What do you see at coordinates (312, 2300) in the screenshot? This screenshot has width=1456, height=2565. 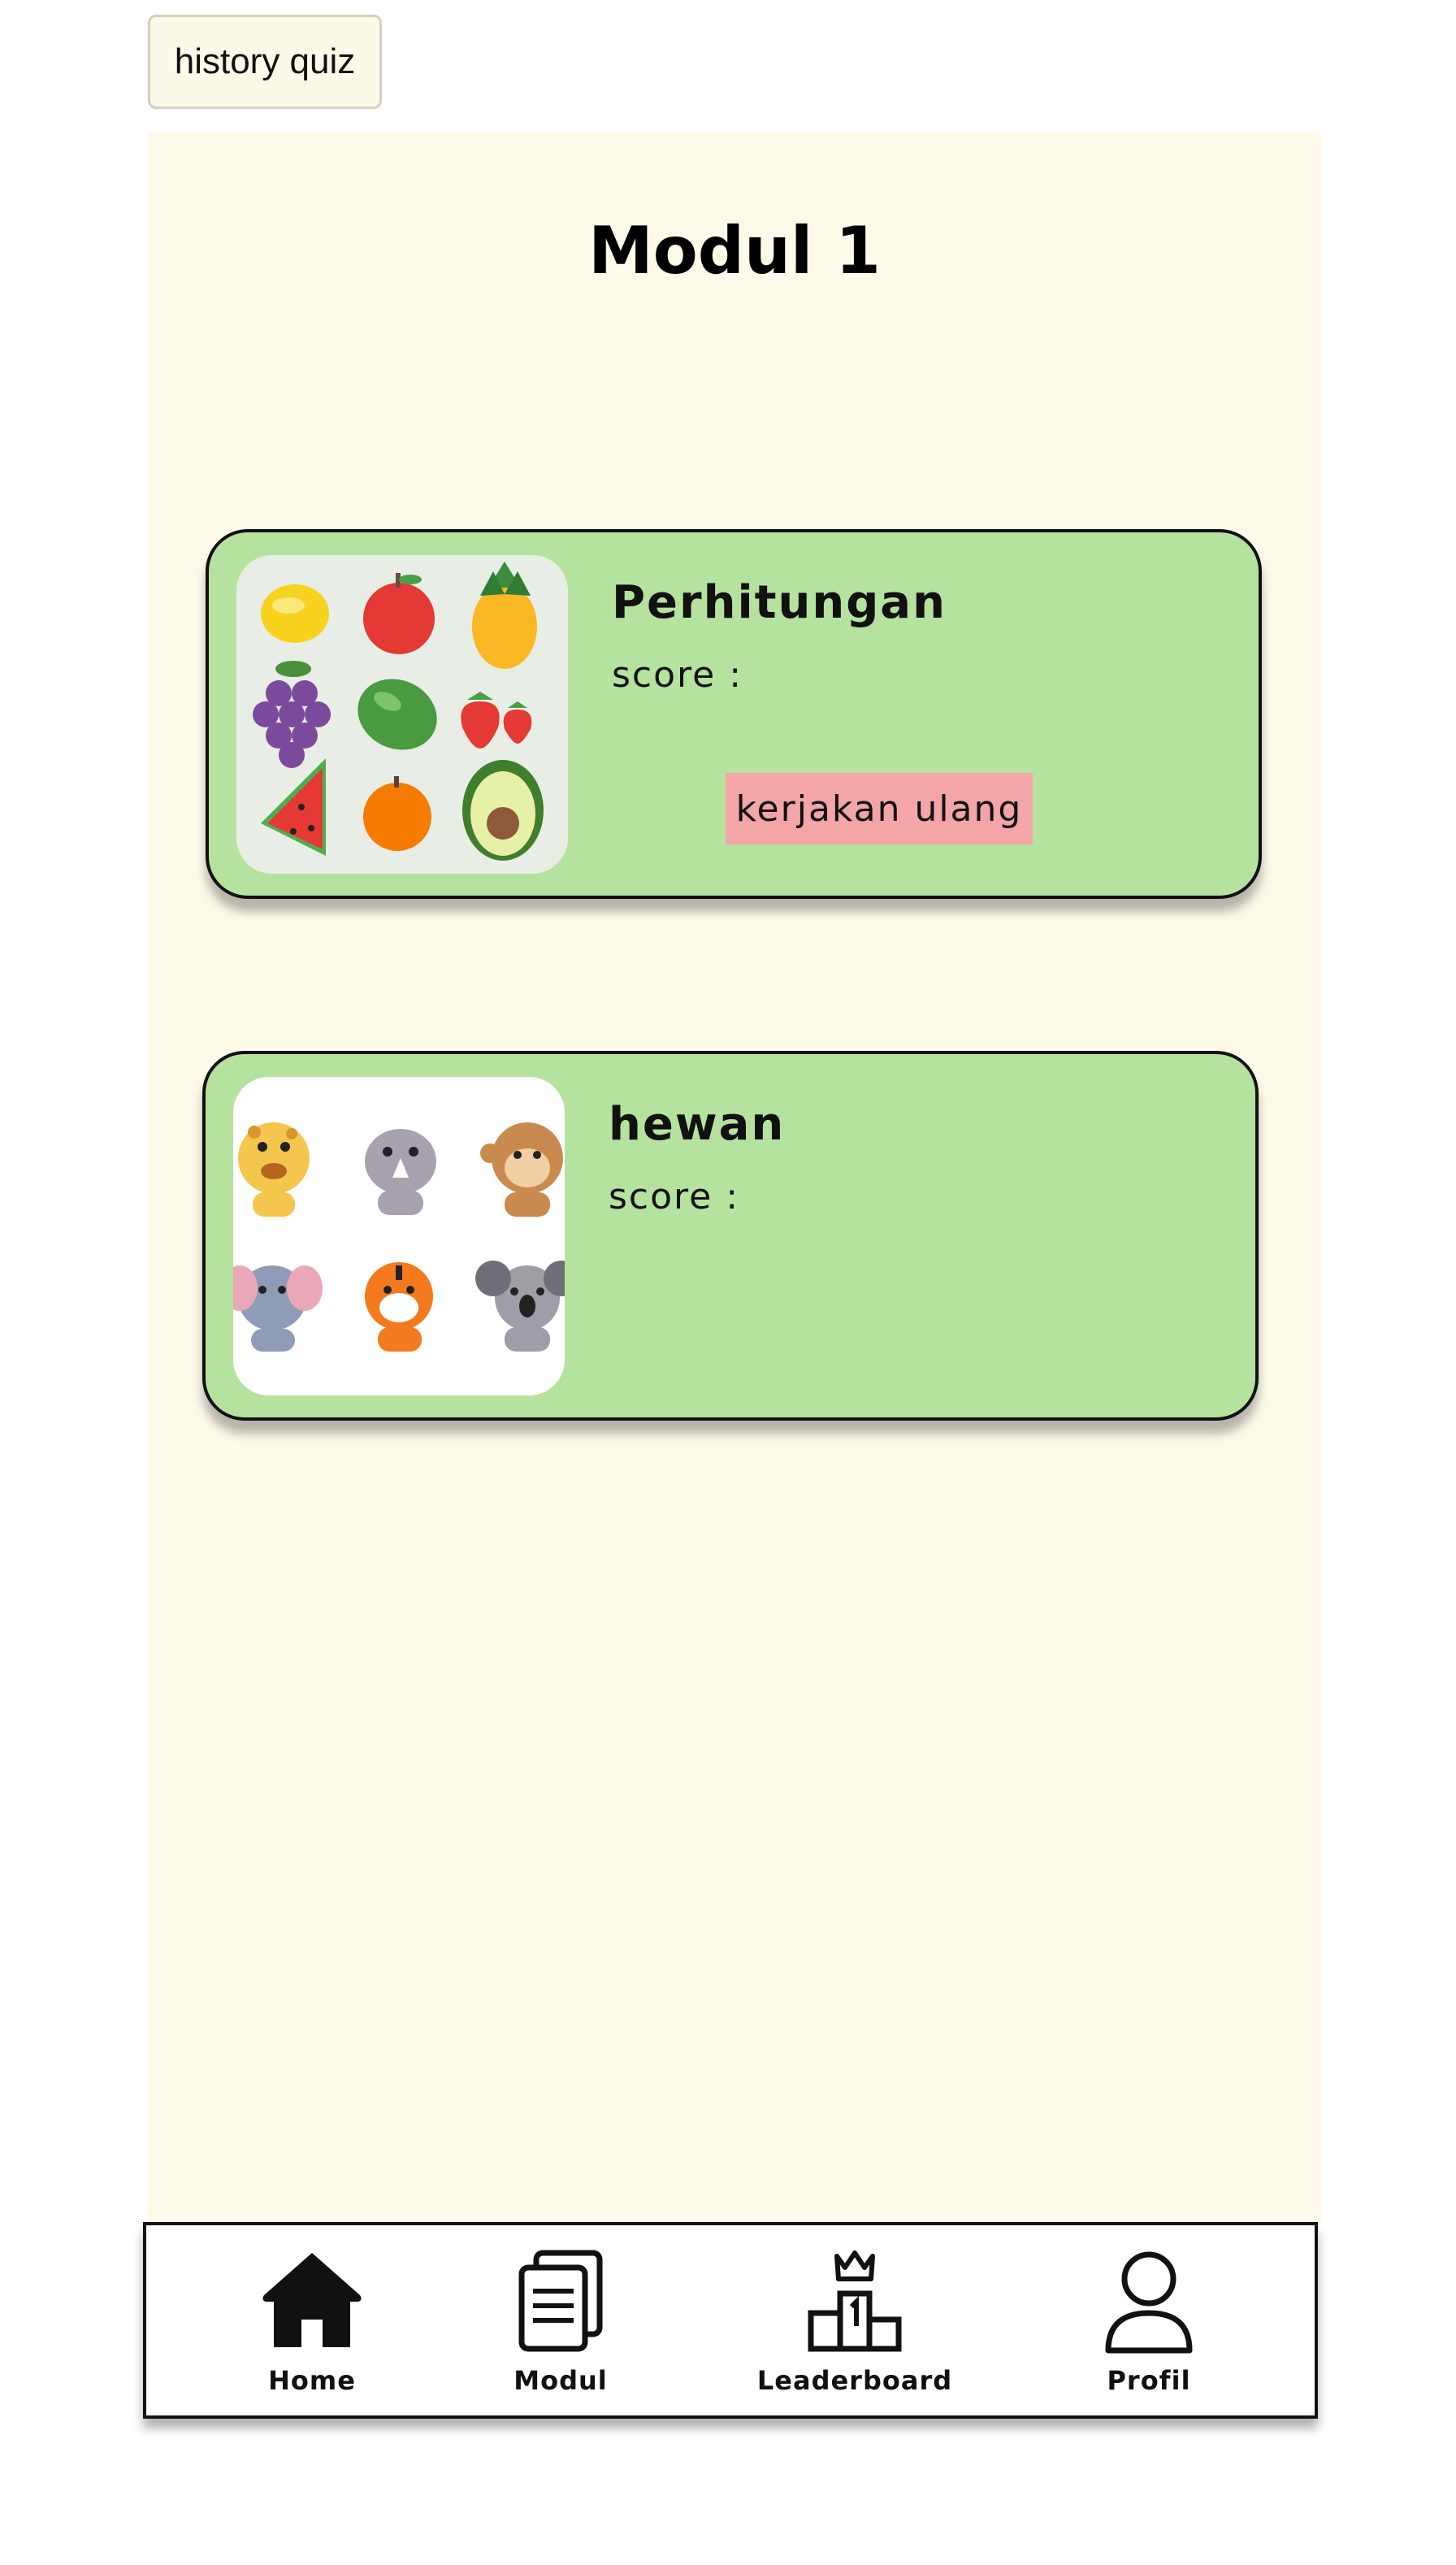 I see `home-icon` at bounding box center [312, 2300].